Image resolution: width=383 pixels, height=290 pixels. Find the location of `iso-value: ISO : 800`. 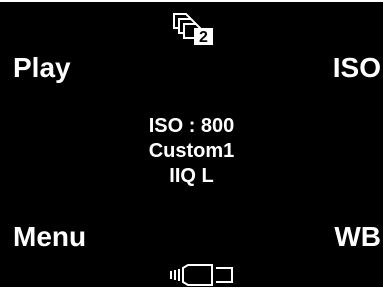

iso-value: ISO : 800 is located at coordinates (191, 126).